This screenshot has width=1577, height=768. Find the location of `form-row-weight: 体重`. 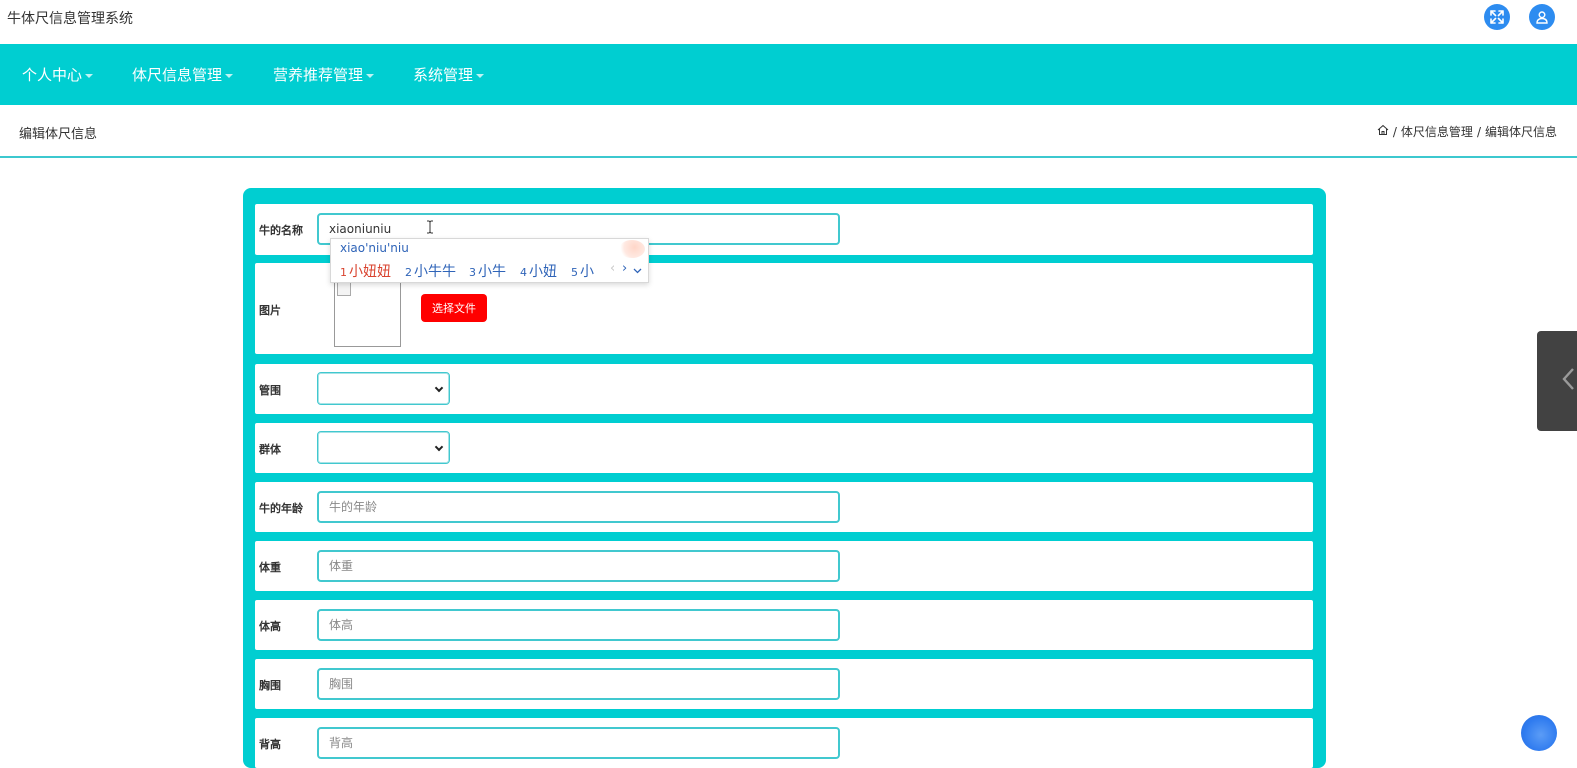

form-row-weight: 体重 is located at coordinates (784, 566).